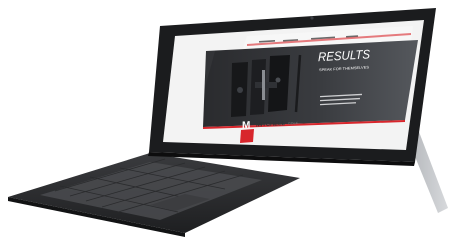 Image resolution: width=452 pixels, height=241 pixels. I want to click on brand-suffix: GOLF, so click(293, 123).